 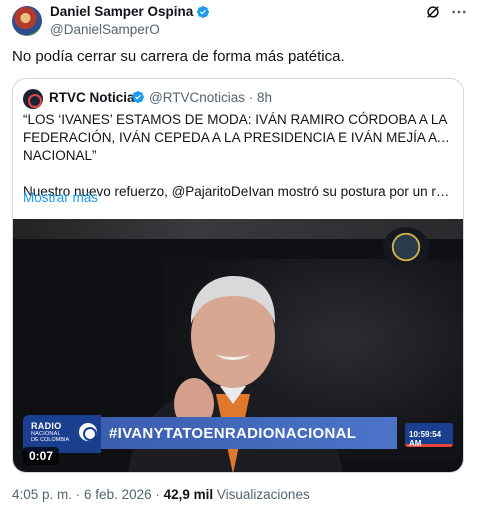 What do you see at coordinates (118, 494) in the screenshot?
I see `post-date: 6 feb. 2026` at bounding box center [118, 494].